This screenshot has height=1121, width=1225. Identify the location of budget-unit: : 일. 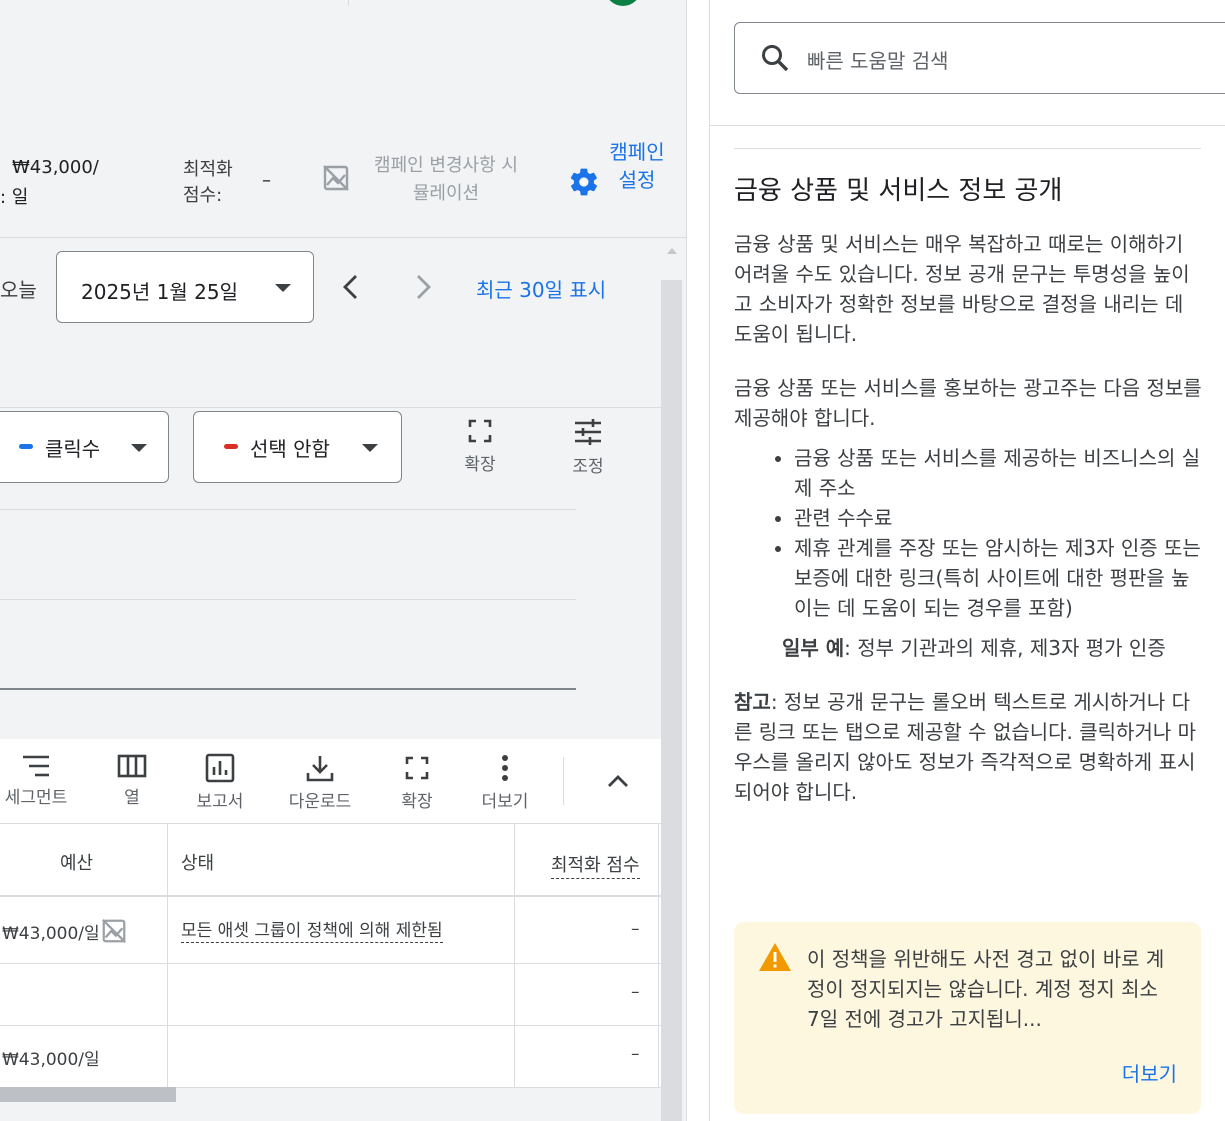
(14, 197).